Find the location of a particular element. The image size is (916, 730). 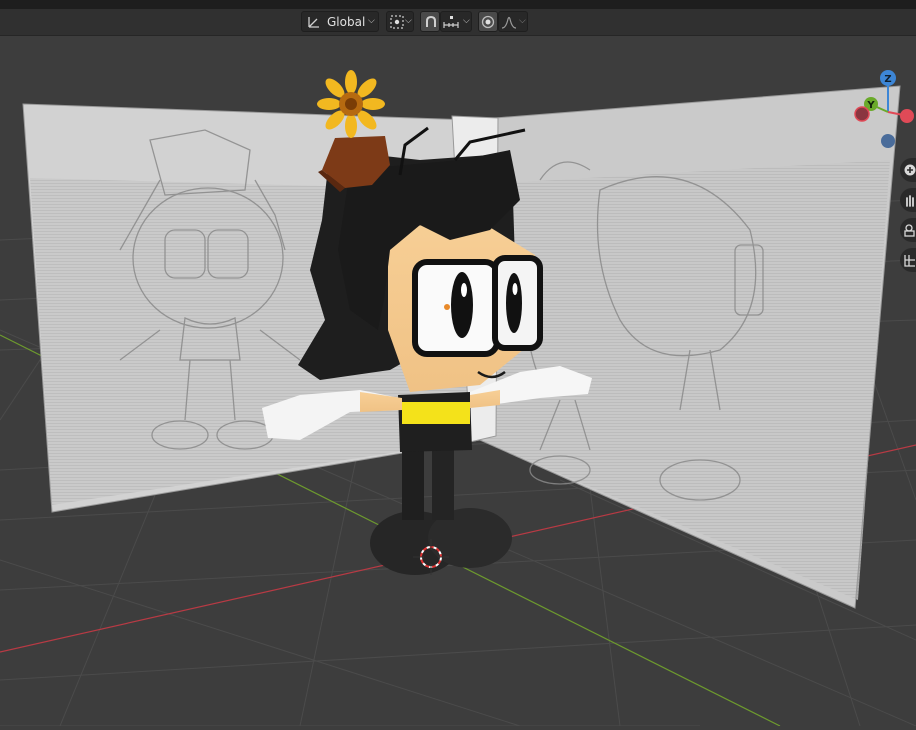

zoom-icon is located at coordinates (910, 170).